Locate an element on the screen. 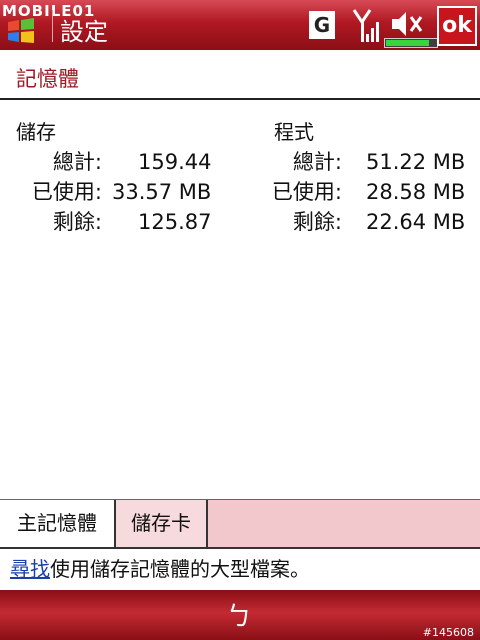  find-note-text: 使用儲存記憶體的大型檔案。 is located at coordinates (180, 569).